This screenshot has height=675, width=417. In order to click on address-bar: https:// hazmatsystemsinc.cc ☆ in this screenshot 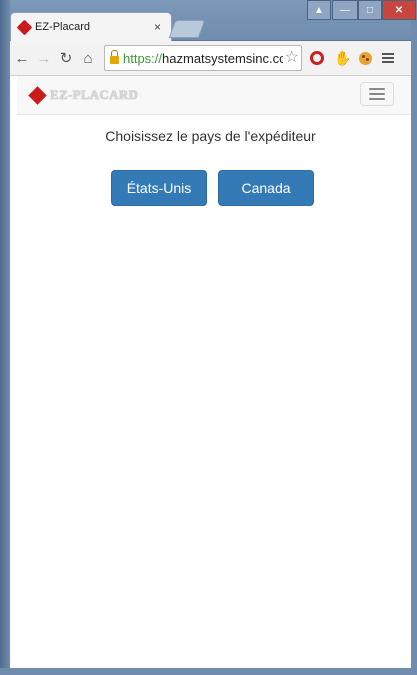, I will do `click(203, 58)`.